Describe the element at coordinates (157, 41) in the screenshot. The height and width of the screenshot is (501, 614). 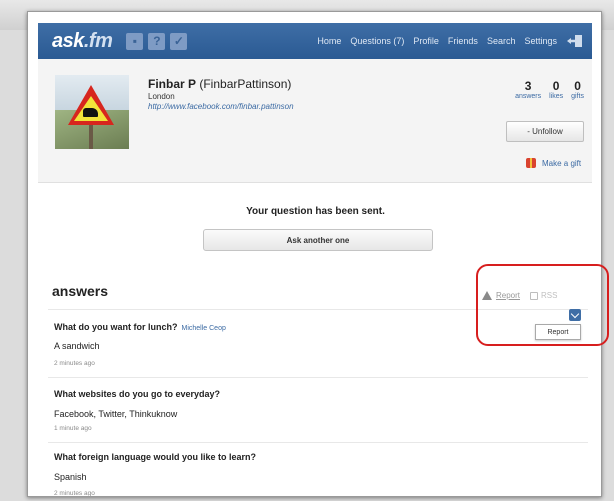
I see `question-icon: ?` at that location.